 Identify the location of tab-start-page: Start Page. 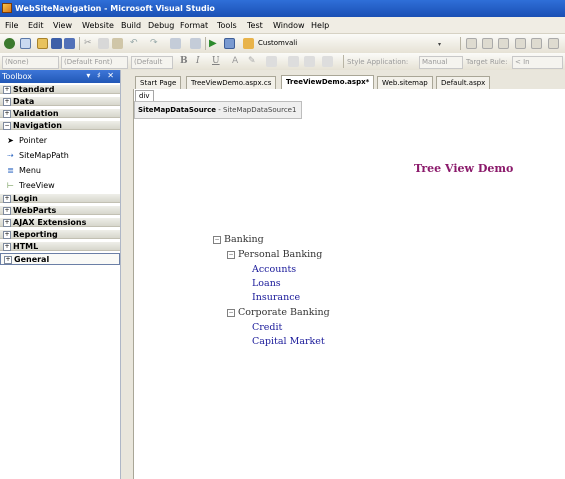
(158, 82).